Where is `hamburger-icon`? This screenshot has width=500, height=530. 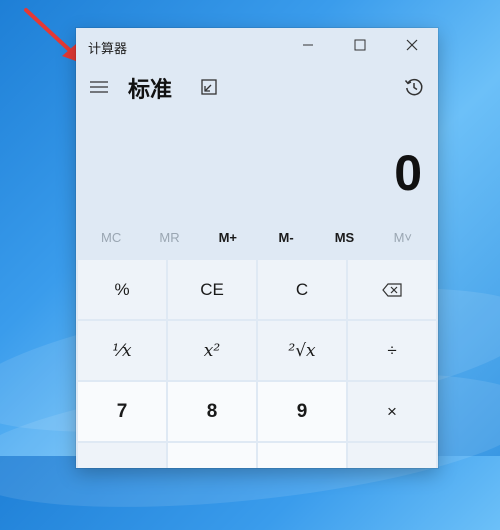
hamburger-icon is located at coordinates (99, 87).